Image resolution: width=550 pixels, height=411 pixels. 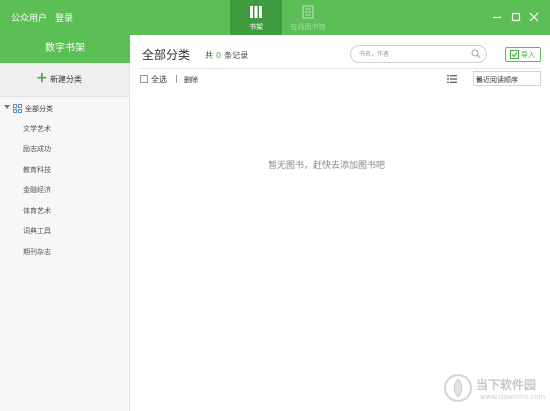 I want to click on new-category-label: 新建分类, so click(x=66, y=79).